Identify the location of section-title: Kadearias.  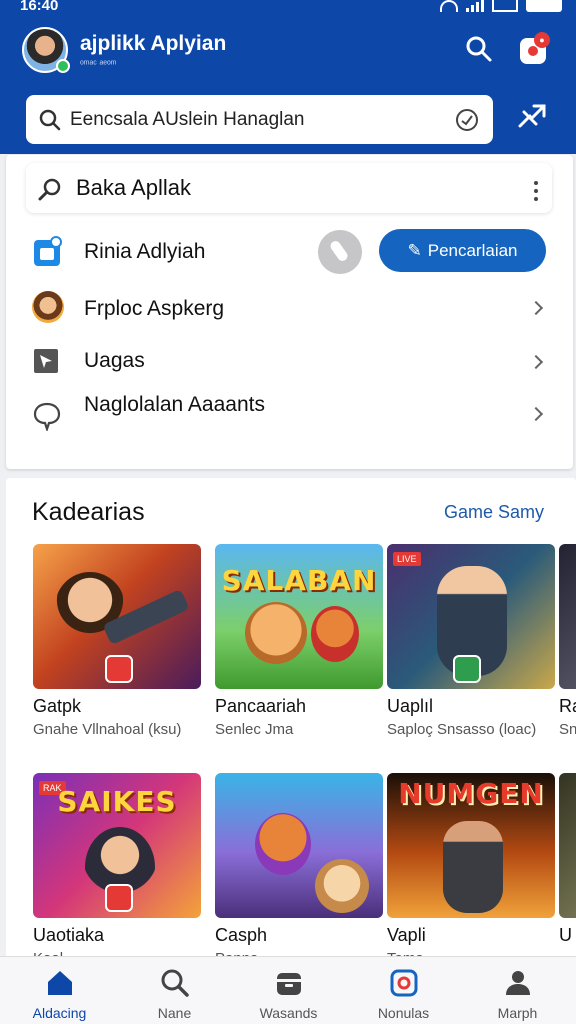
(88, 512).